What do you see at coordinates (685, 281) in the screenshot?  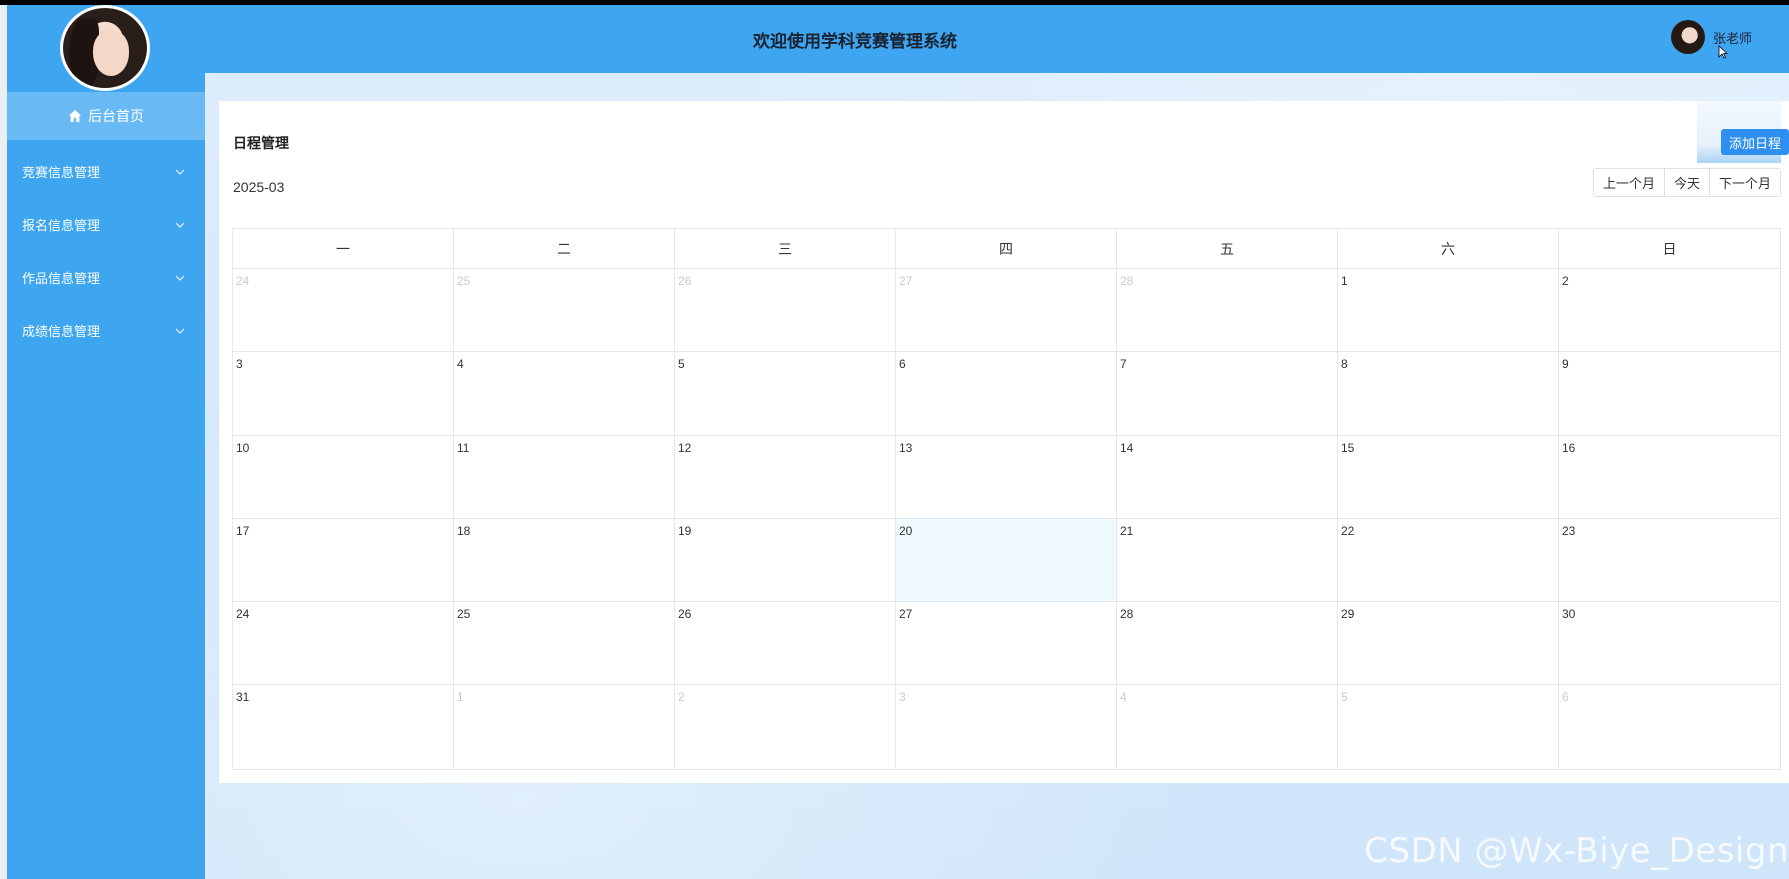 I see `day-number: 26` at bounding box center [685, 281].